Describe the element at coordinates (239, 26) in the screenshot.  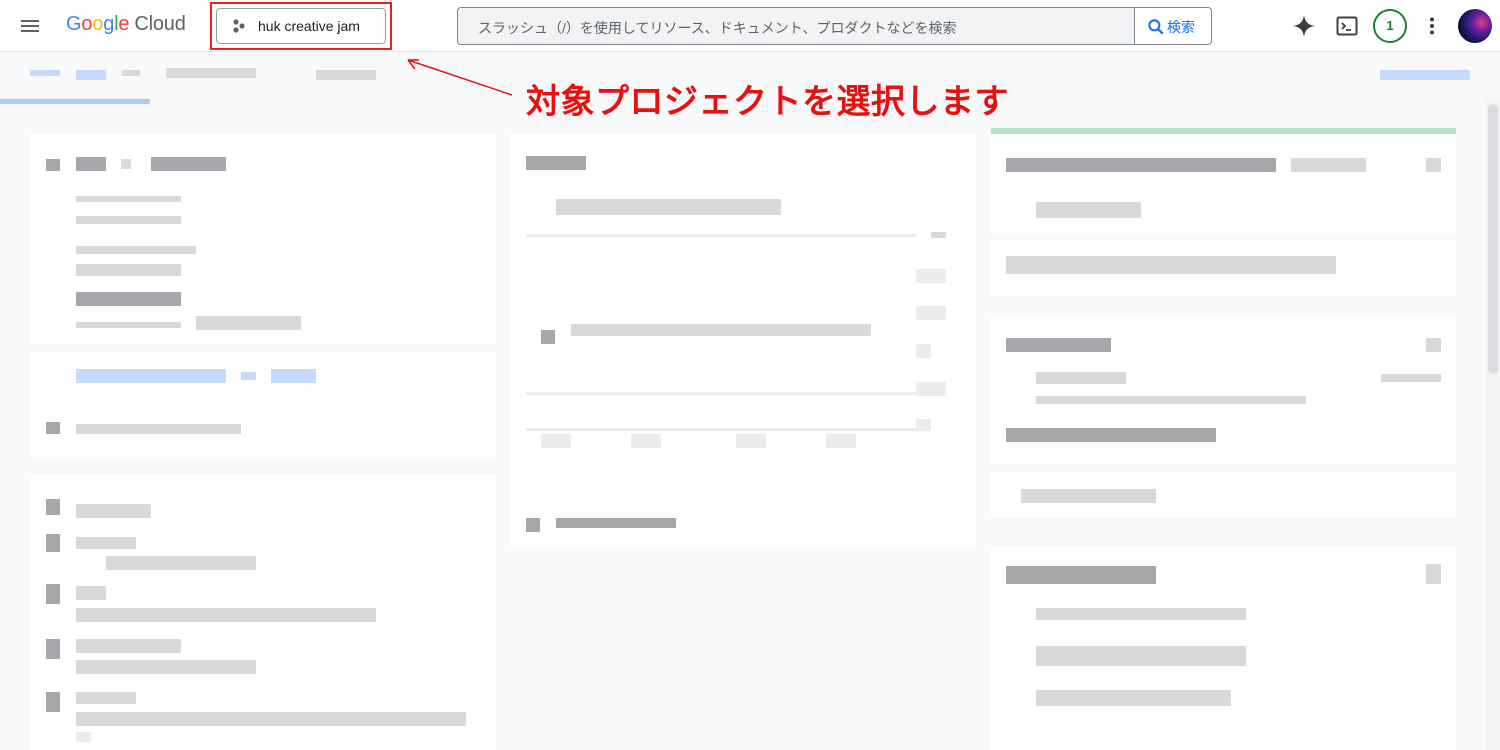
I see `project-dots-icon` at that location.